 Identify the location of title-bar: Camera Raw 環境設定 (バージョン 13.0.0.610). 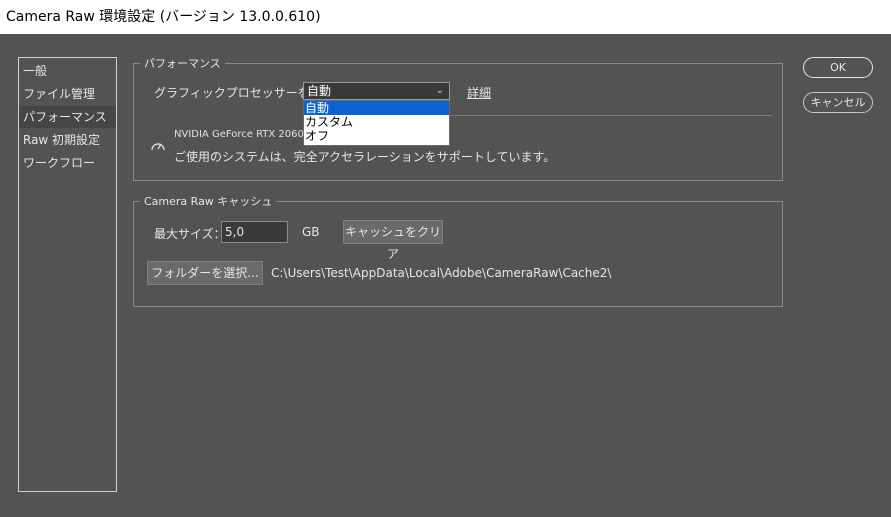
(445, 17).